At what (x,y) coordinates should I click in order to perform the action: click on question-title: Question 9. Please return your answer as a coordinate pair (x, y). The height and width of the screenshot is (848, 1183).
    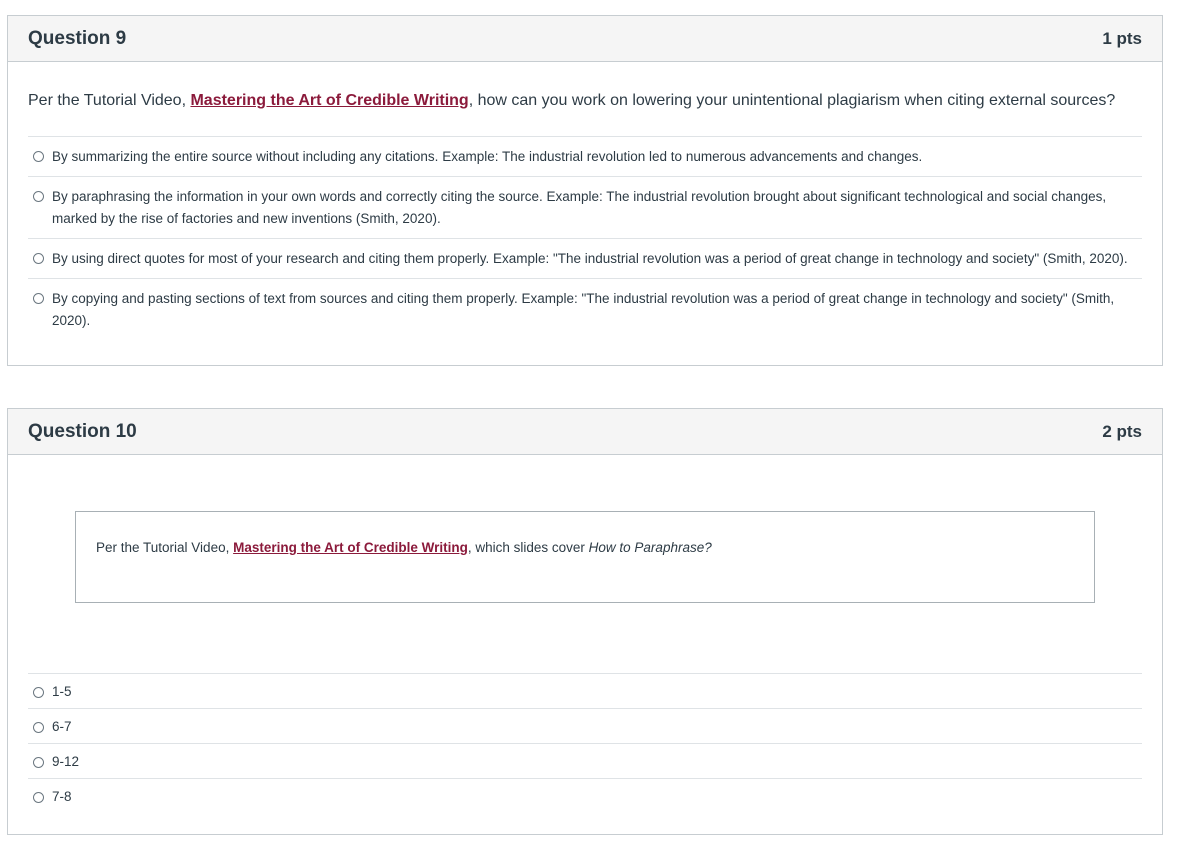
    Looking at the image, I should click on (77, 38).